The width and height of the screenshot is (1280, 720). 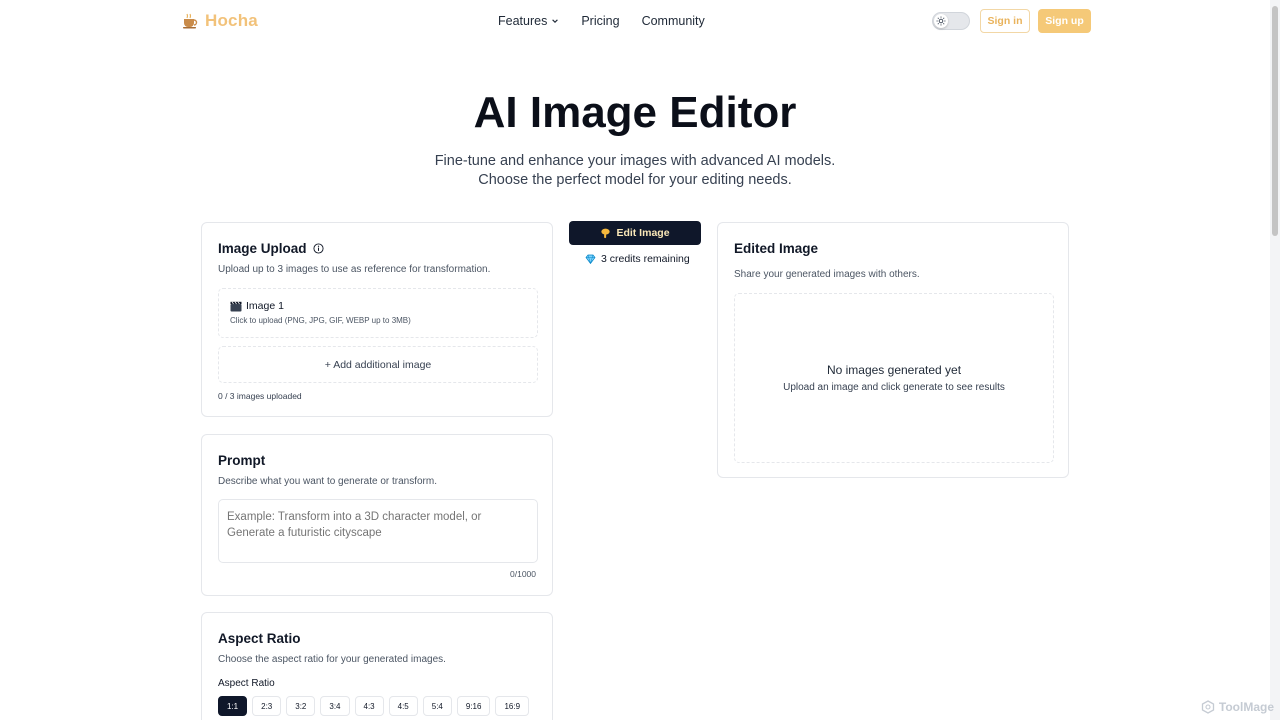 I want to click on watermark: ToolMage, so click(x=1237, y=707).